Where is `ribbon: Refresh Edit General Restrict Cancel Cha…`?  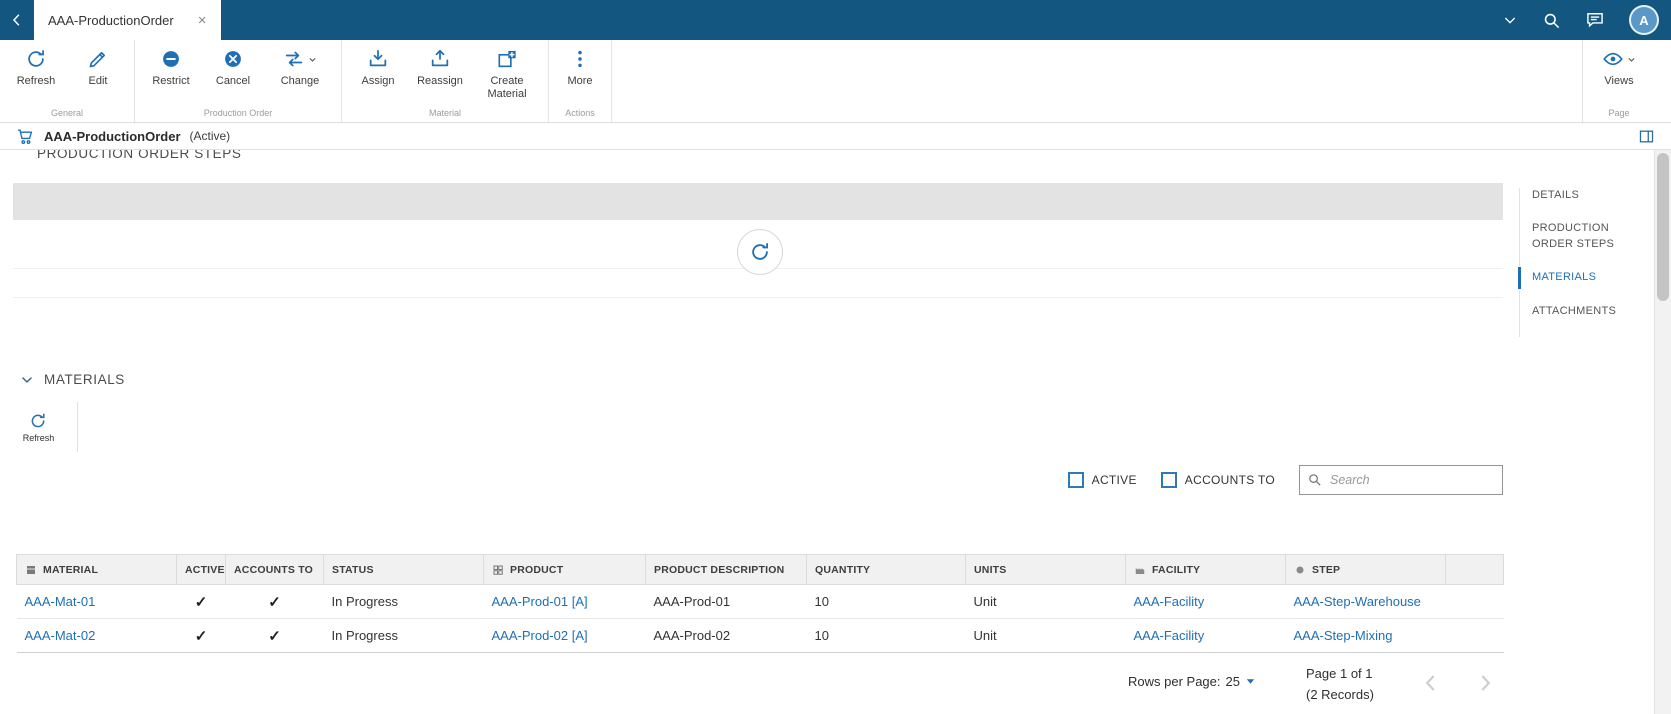 ribbon: Refresh Edit General Restrict Cancel Cha… is located at coordinates (835, 81).